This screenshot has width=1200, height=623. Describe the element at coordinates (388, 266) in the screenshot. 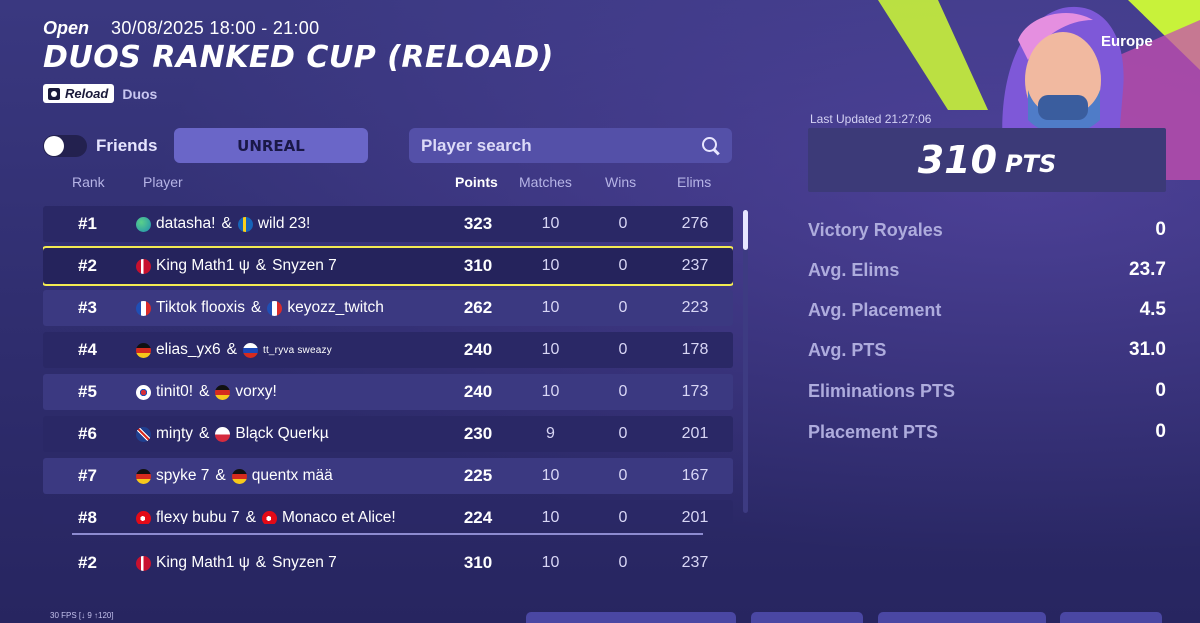

I see `leaderboard-row-selected: #2 King Math1 ψ & Snyzen 7 310 10 0 237` at that location.